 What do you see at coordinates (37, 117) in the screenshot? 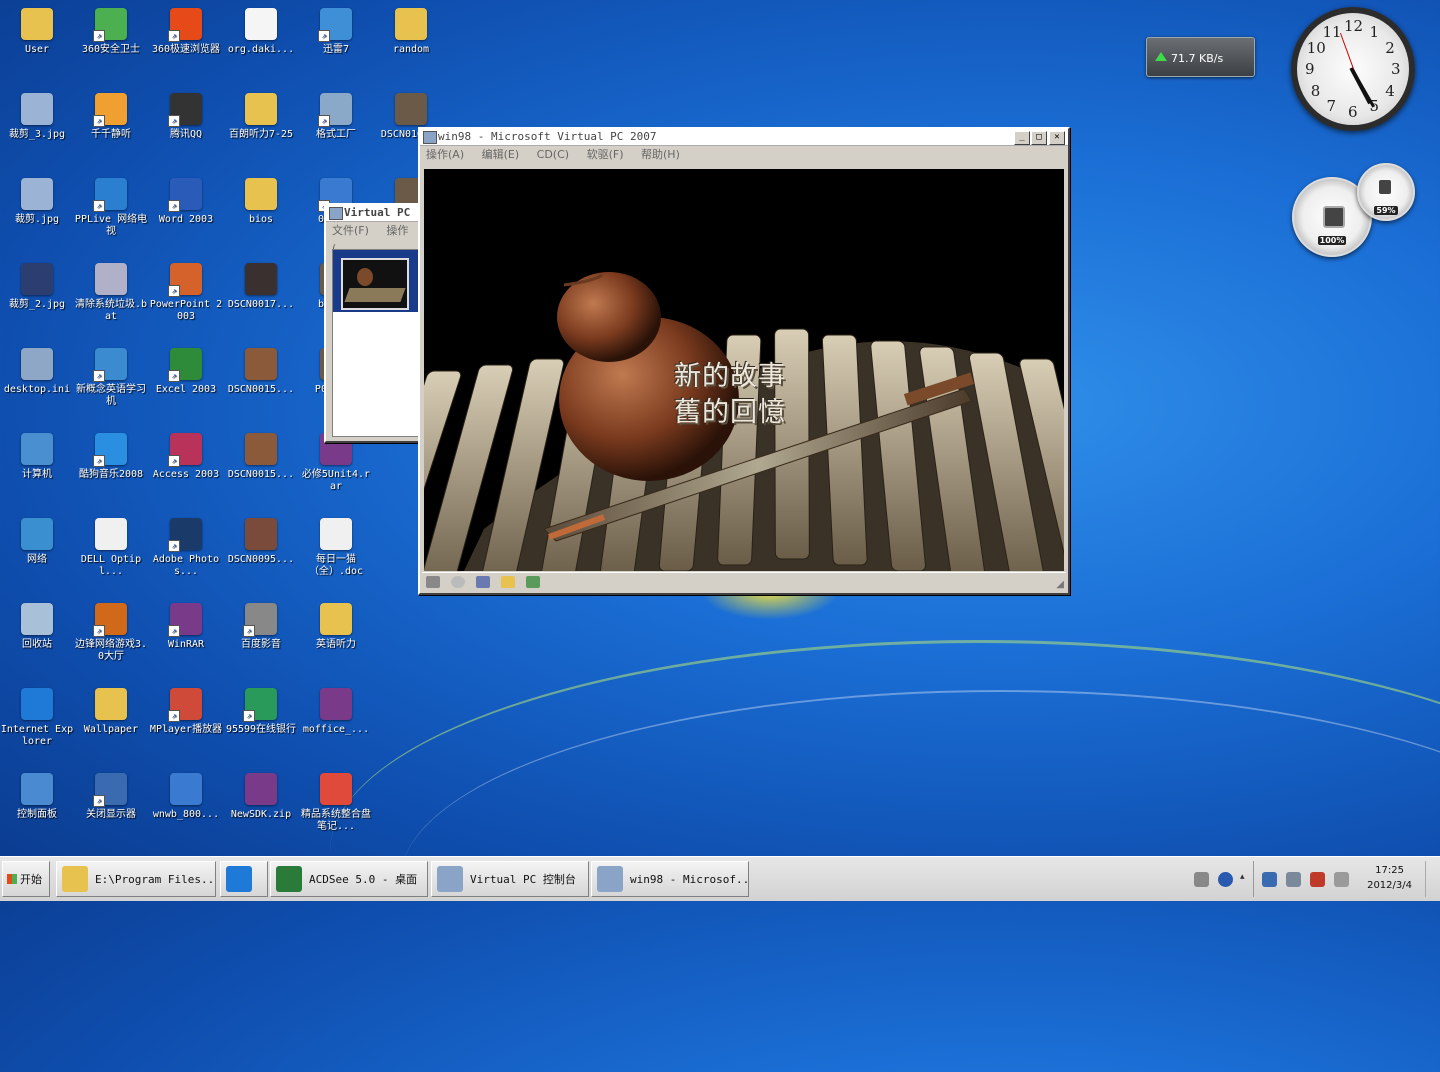
I see `desktop-icon: 裁剪_3.jpg` at bounding box center [37, 117].